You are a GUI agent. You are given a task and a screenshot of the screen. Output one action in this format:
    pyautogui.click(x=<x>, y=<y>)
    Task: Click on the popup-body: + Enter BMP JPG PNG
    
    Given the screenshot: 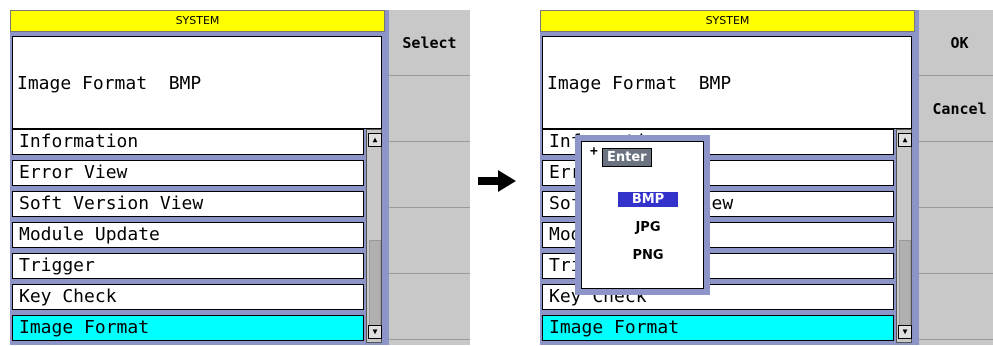 What is the action you would take?
    pyautogui.click(x=642, y=215)
    